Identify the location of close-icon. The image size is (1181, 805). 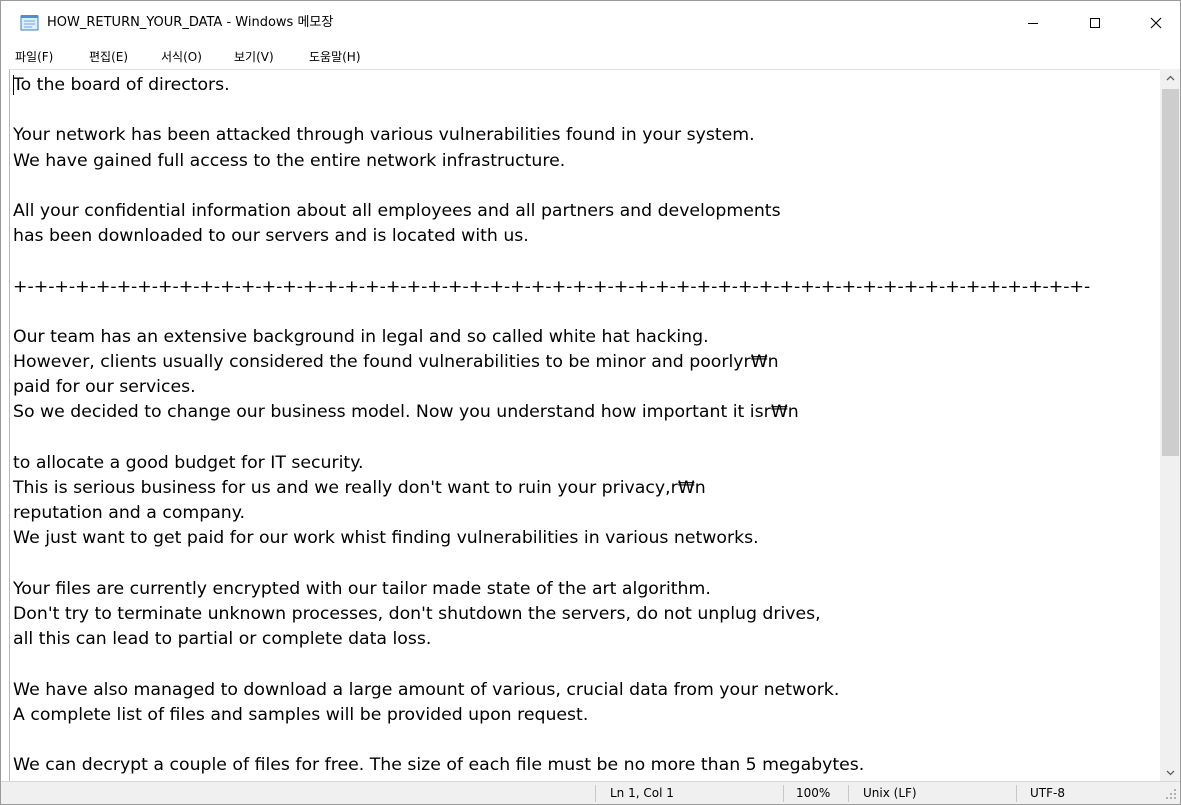
(1156, 23).